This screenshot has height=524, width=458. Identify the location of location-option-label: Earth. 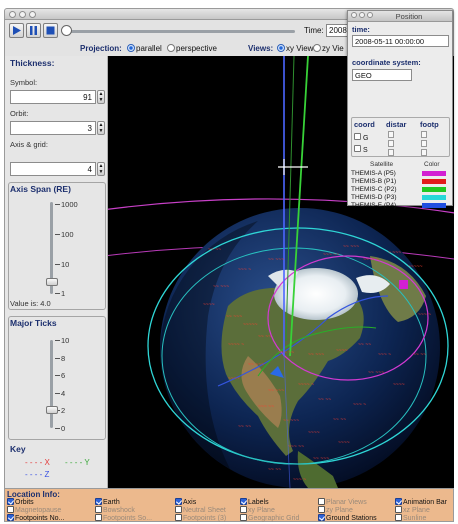
(111, 502).